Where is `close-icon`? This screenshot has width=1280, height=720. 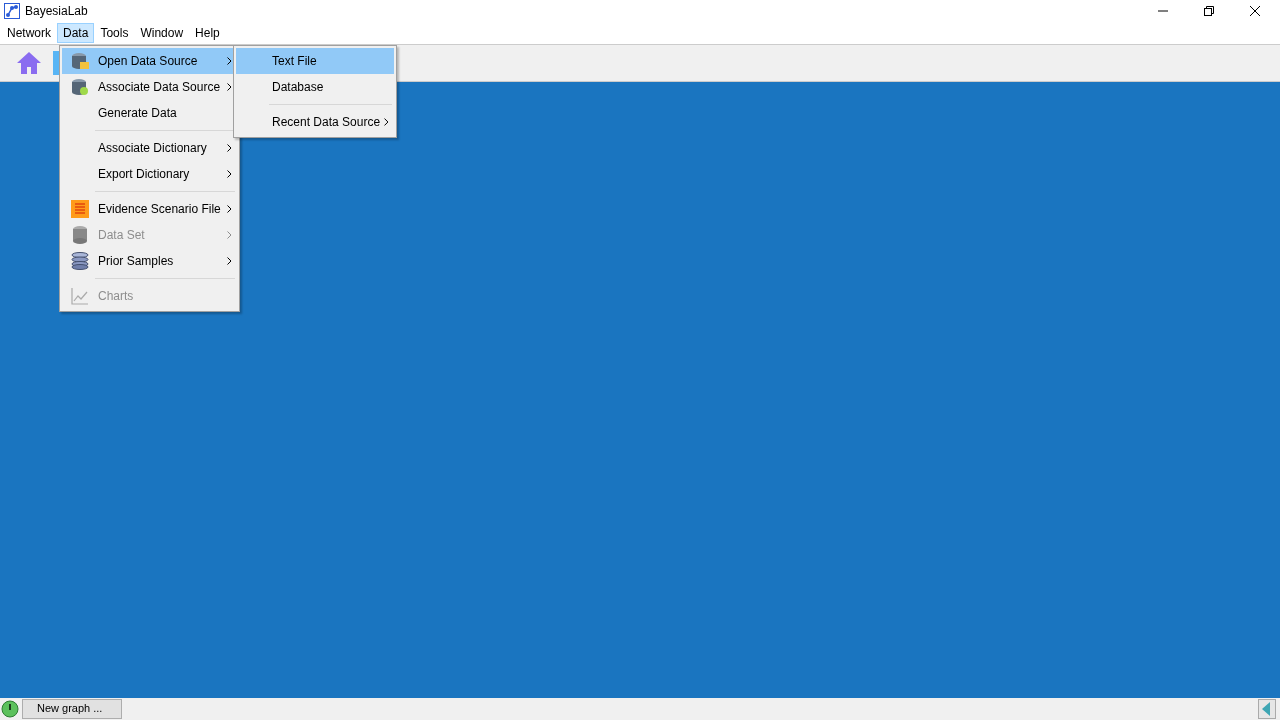
close-icon is located at coordinates (1255, 11).